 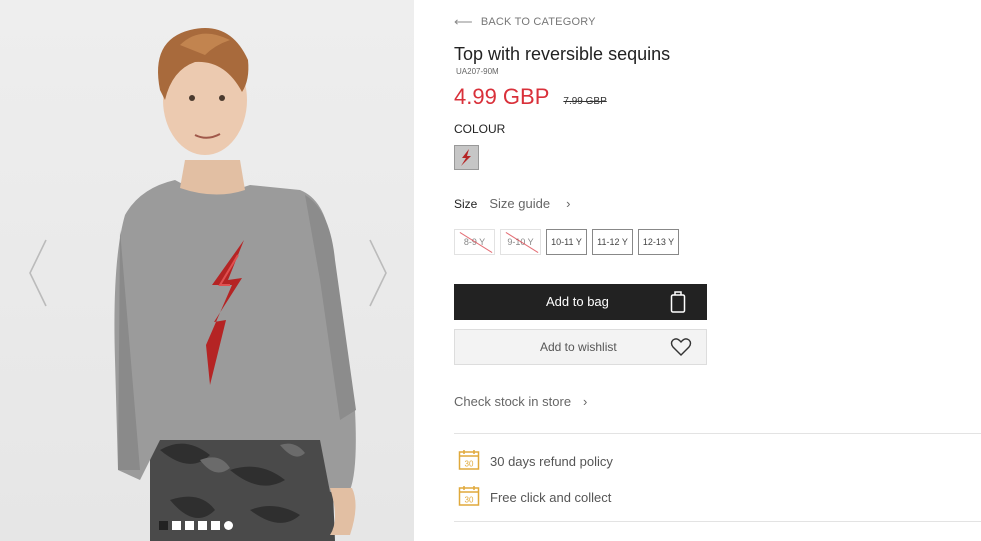 What do you see at coordinates (378, 273) in the screenshot?
I see `gallery-next-arrow-icon` at bounding box center [378, 273].